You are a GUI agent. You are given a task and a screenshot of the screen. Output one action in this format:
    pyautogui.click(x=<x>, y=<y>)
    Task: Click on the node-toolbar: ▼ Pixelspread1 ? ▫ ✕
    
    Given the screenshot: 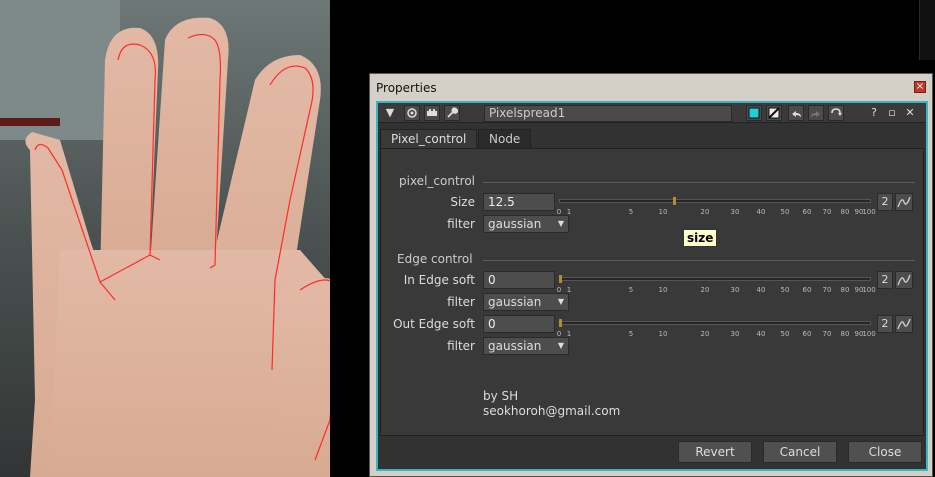 What is the action you would take?
    pyautogui.click(x=652, y=113)
    